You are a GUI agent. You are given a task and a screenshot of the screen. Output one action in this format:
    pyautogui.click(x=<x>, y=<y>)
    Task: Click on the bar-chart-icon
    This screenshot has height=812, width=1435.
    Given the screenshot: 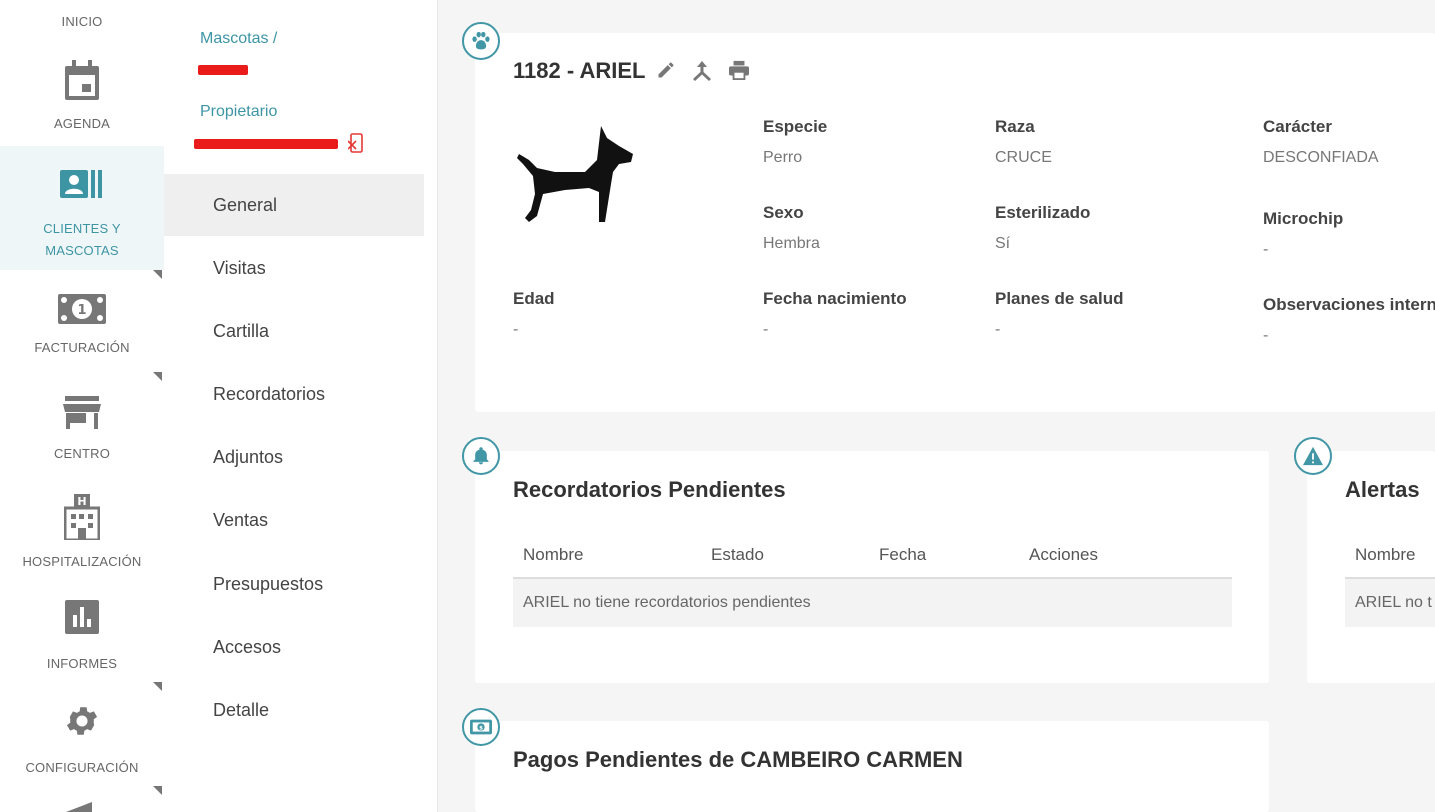 What is the action you would take?
    pyautogui.click(x=82, y=617)
    